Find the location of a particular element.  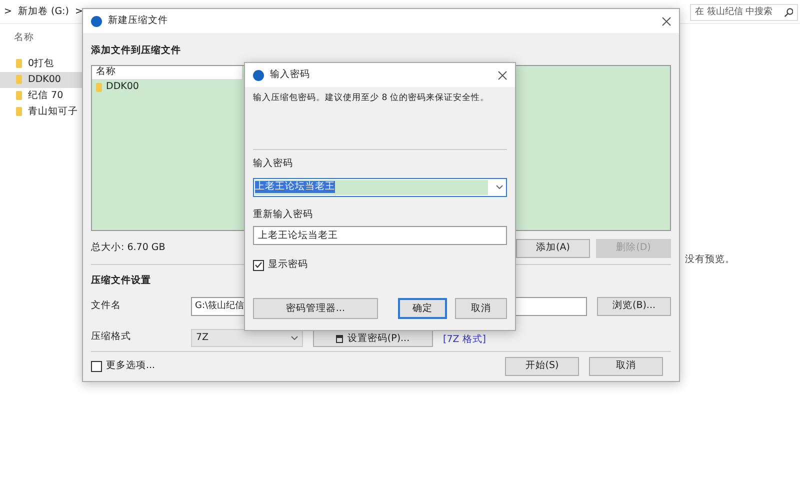

section-heading: 添加文件到压缩文件 is located at coordinates (136, 50).